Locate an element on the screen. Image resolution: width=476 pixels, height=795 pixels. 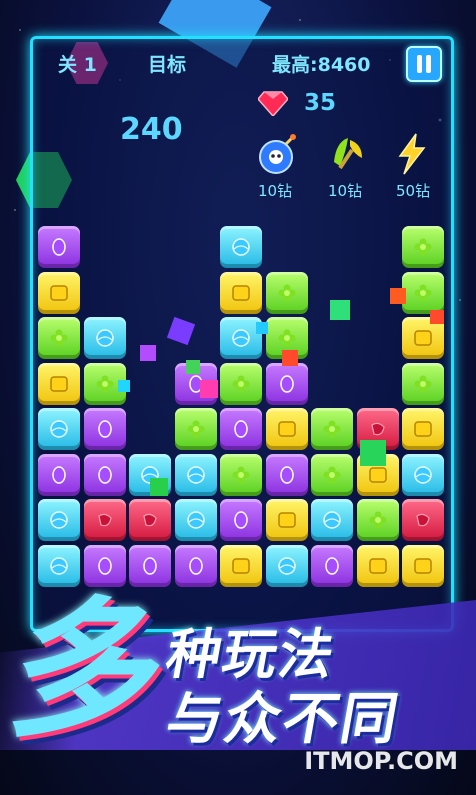
pause-button is located at coordinates (424, 64).